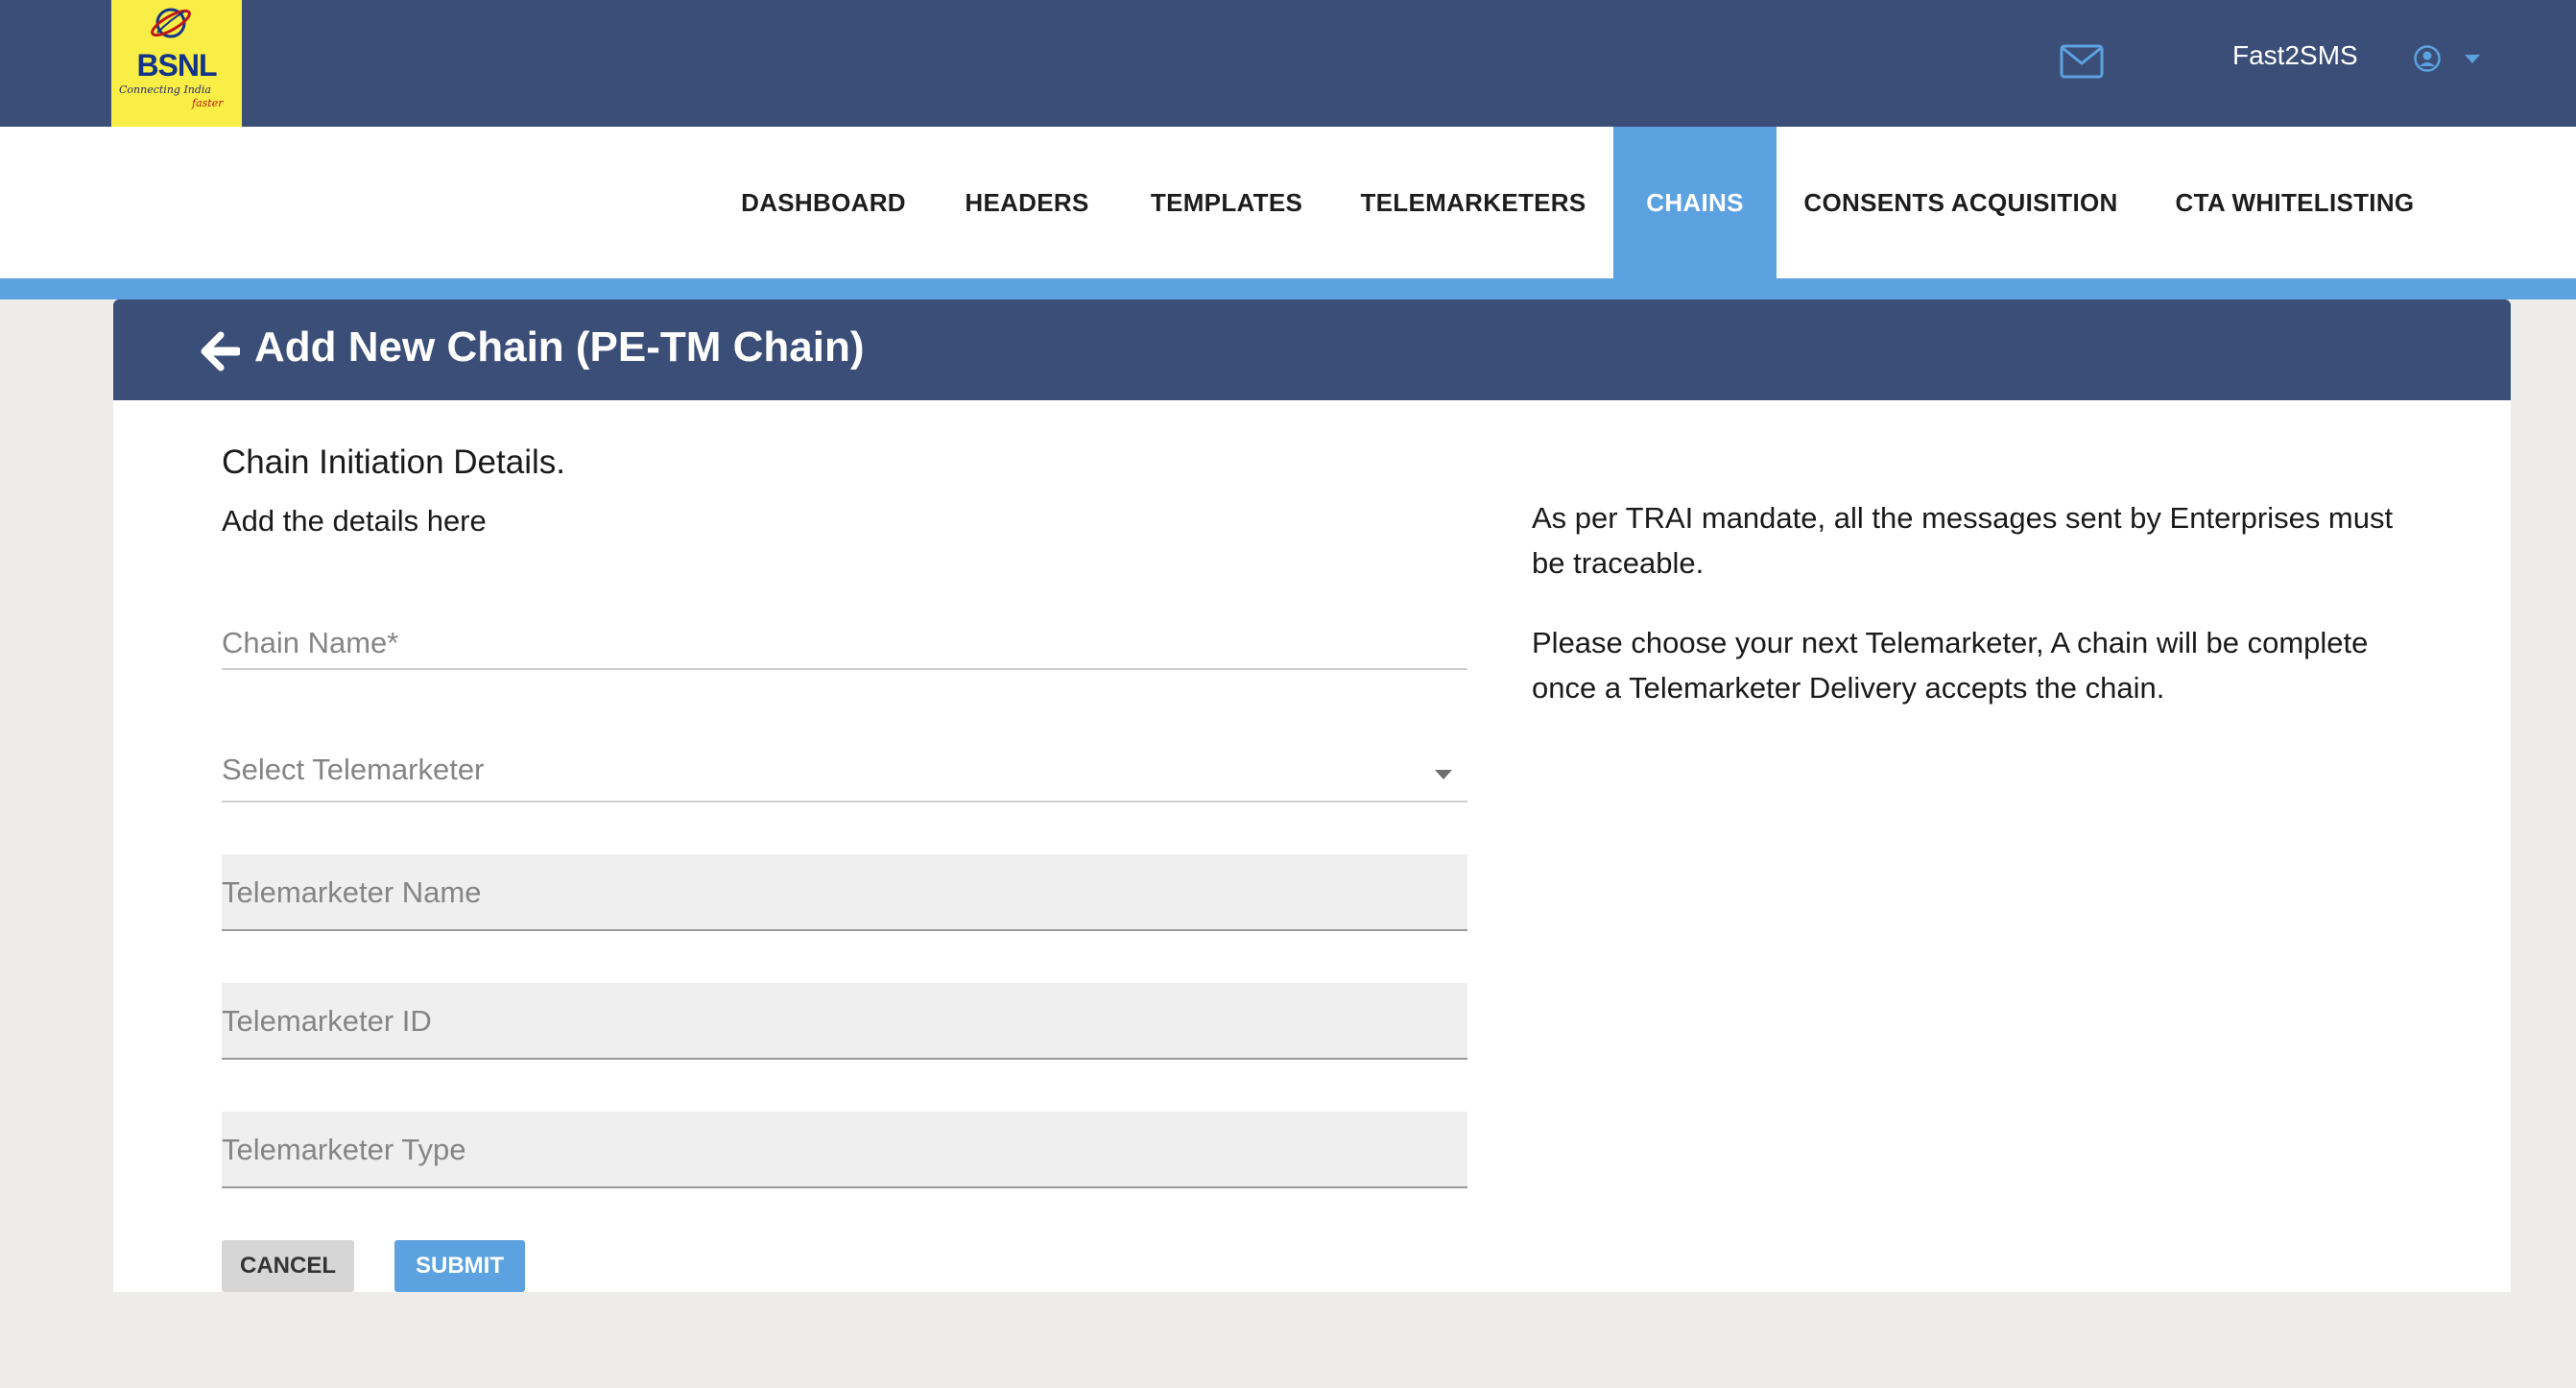 This screenshot has height=1388, width=2576. Describe the element at coordinates (353, 769) in the screenshot. I see `telemarketer-select-placeholder: Select Telemarketer` at that location.